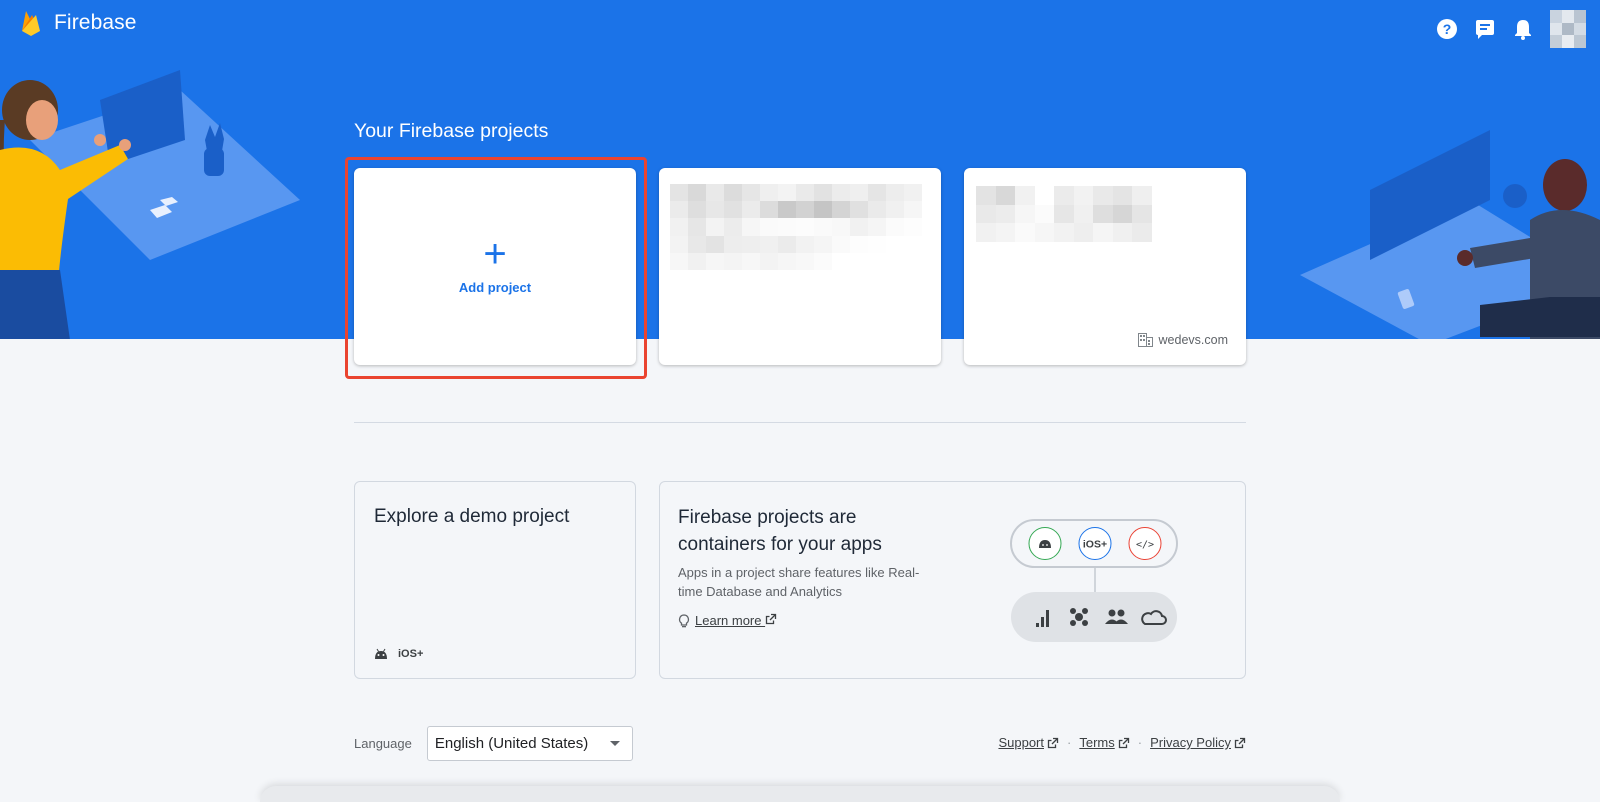 This screenshot has height=802, width=1600. I want to click on help-icon: ?, so click(1447, 29).